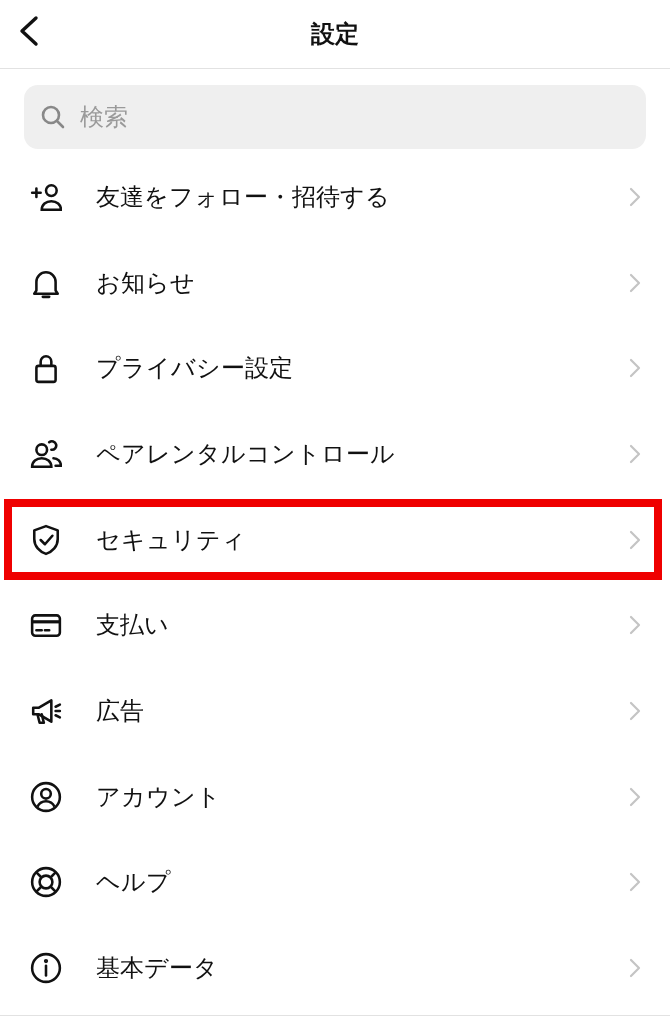  What do you see at coordinates (53, 117) in the screenshot?
I see `search-icon` at bounding box center [53, 117].